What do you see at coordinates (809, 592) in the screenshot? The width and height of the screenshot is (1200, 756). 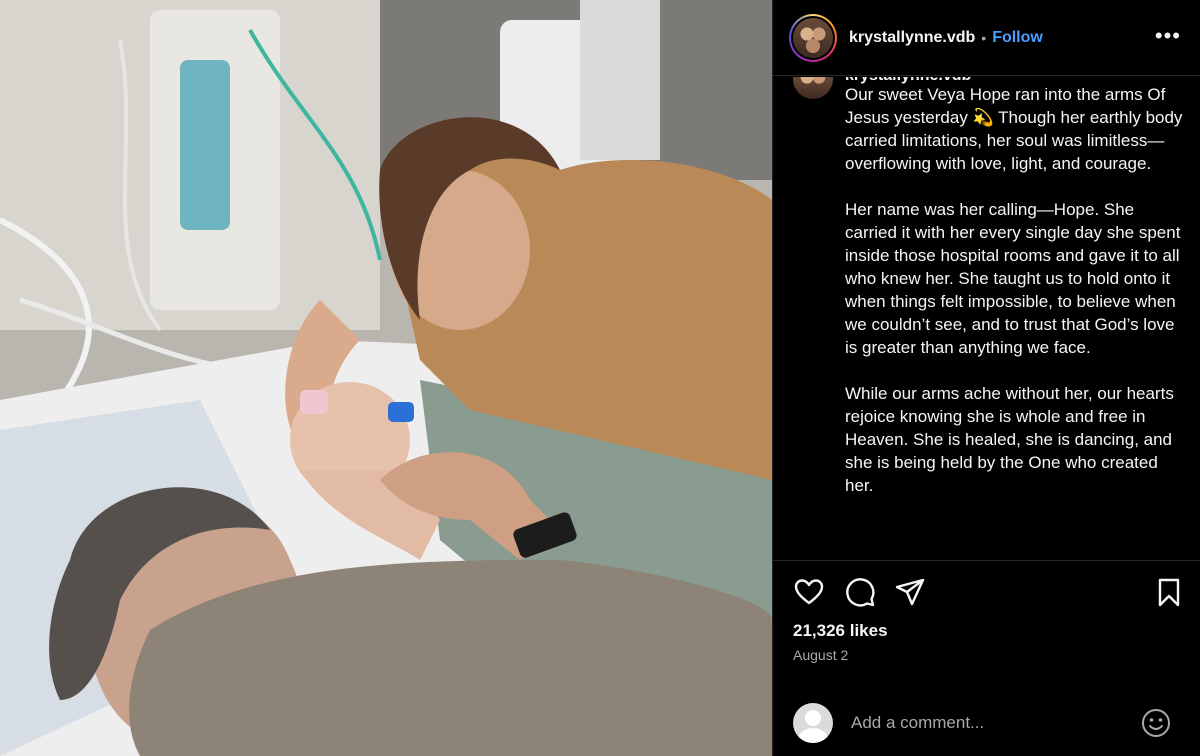 I see `heart-icon` at bounding box center [809, 592].